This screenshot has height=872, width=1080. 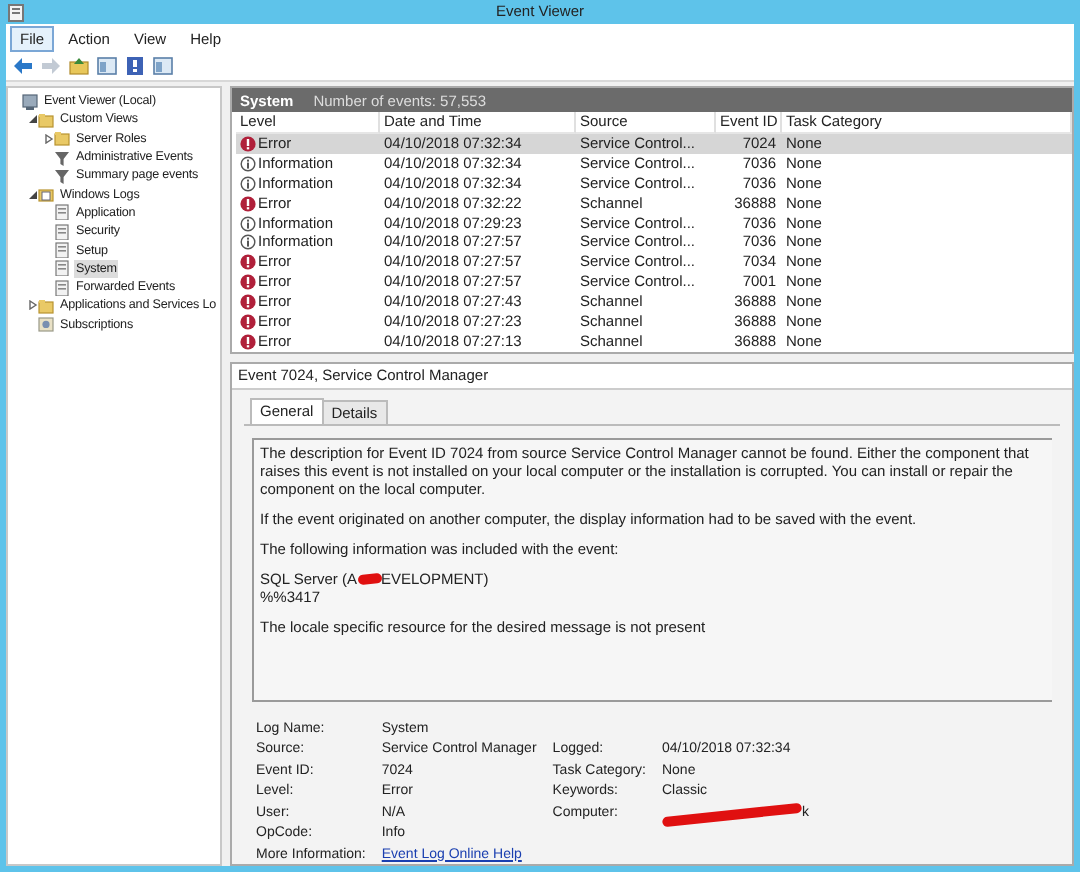 What do you see at coordinates (369, 579) in the screenshot?
I see `redaction-mark` at bounding box center [369, 579].